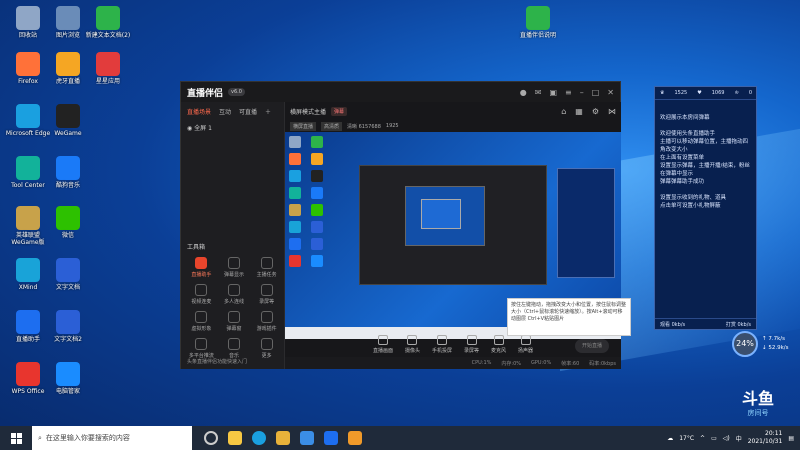  I want to click on clock: 20:11 2021/10/31, so click(765, 438).